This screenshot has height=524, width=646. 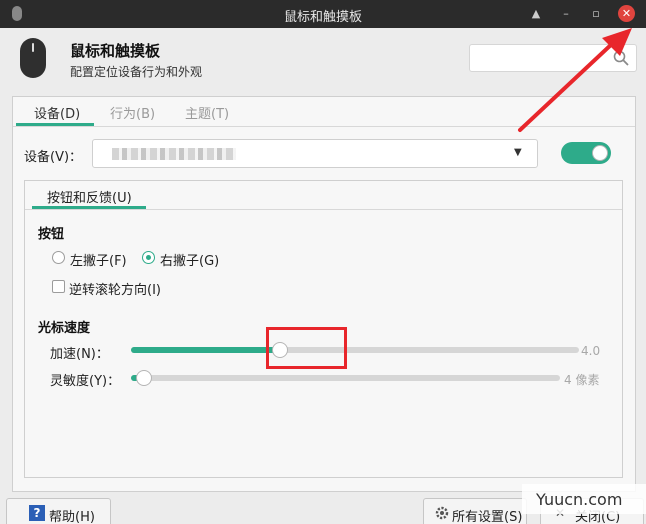 I want to click on acceleration-slider, so click(x=355, y=350).